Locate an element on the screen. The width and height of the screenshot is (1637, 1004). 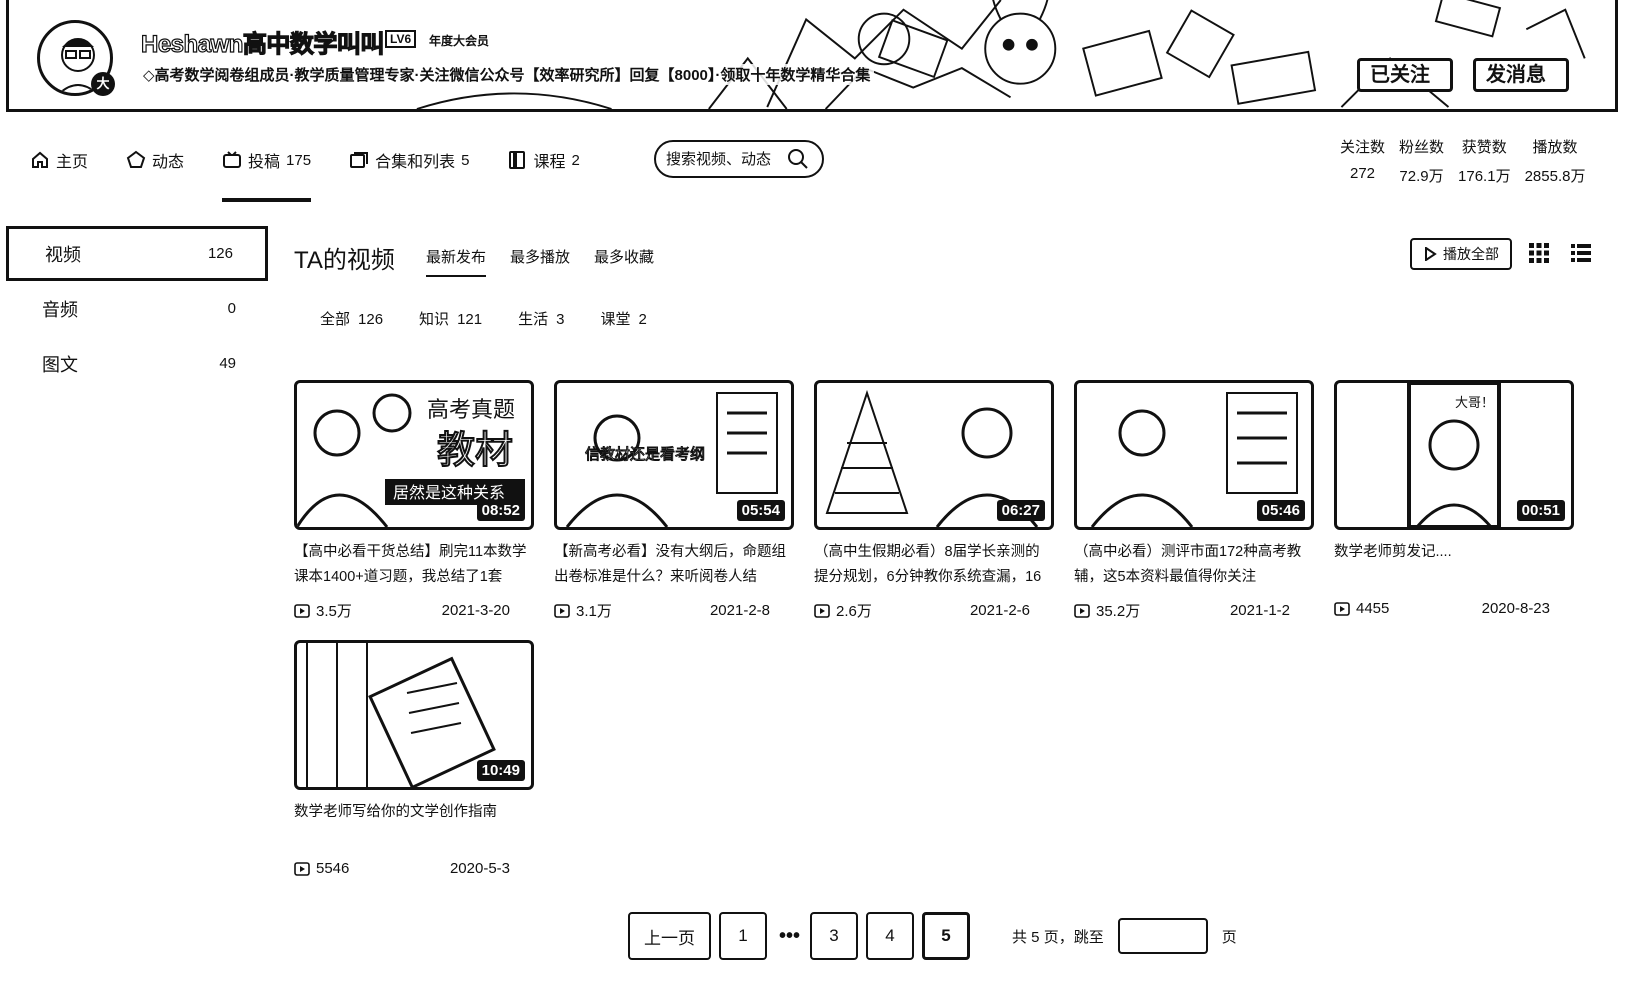
sidebar-item-label: 图文 is located at coordinates (60, 364).